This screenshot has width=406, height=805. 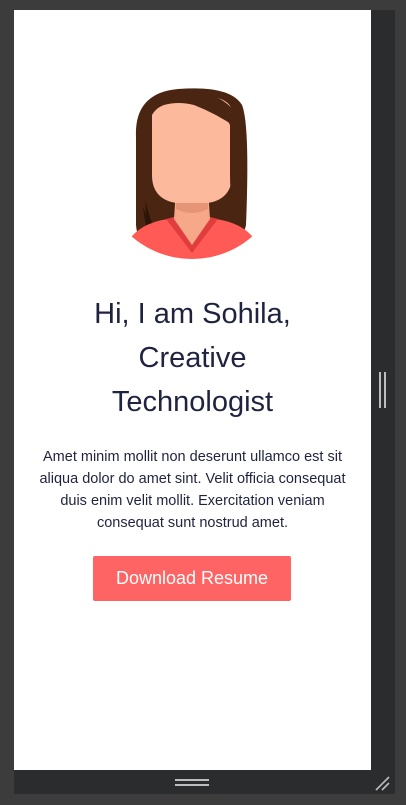 What do you see at coordinates (192, 402) in the screenshot?
I see `hero-title-line-3: Technologist` at bounding box center [192, 402].